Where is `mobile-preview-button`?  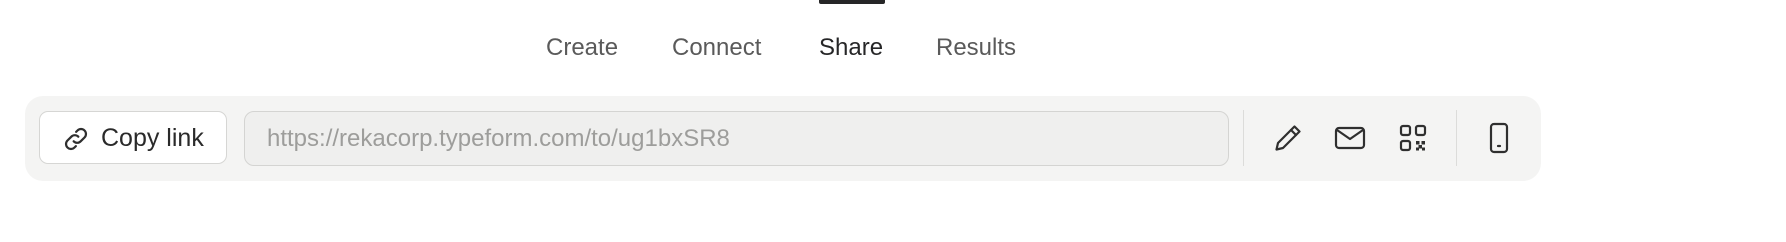 mobile-preview-button is located at coordinates (1499, 138).